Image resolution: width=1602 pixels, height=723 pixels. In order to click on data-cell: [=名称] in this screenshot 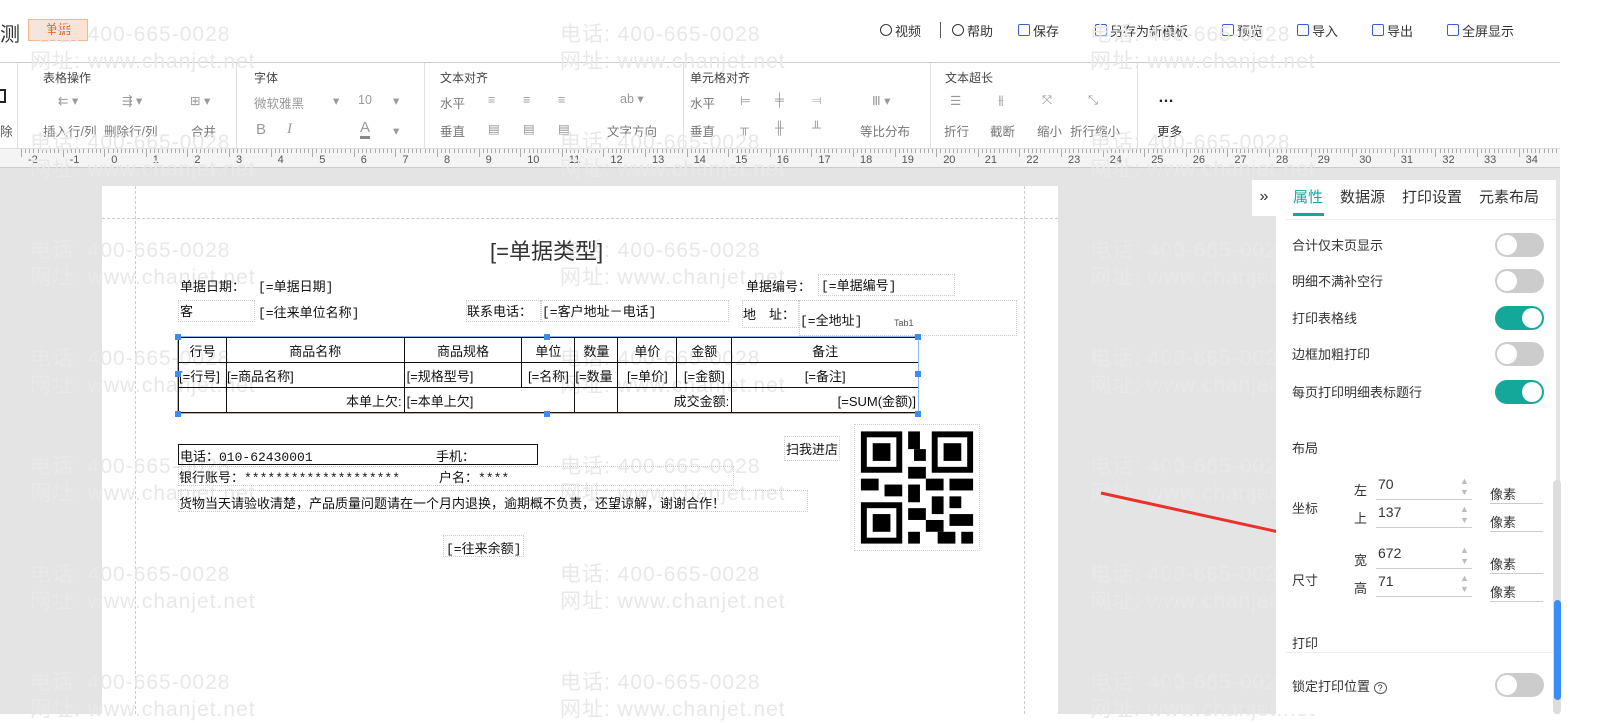, I will do `click(548, 375)`.